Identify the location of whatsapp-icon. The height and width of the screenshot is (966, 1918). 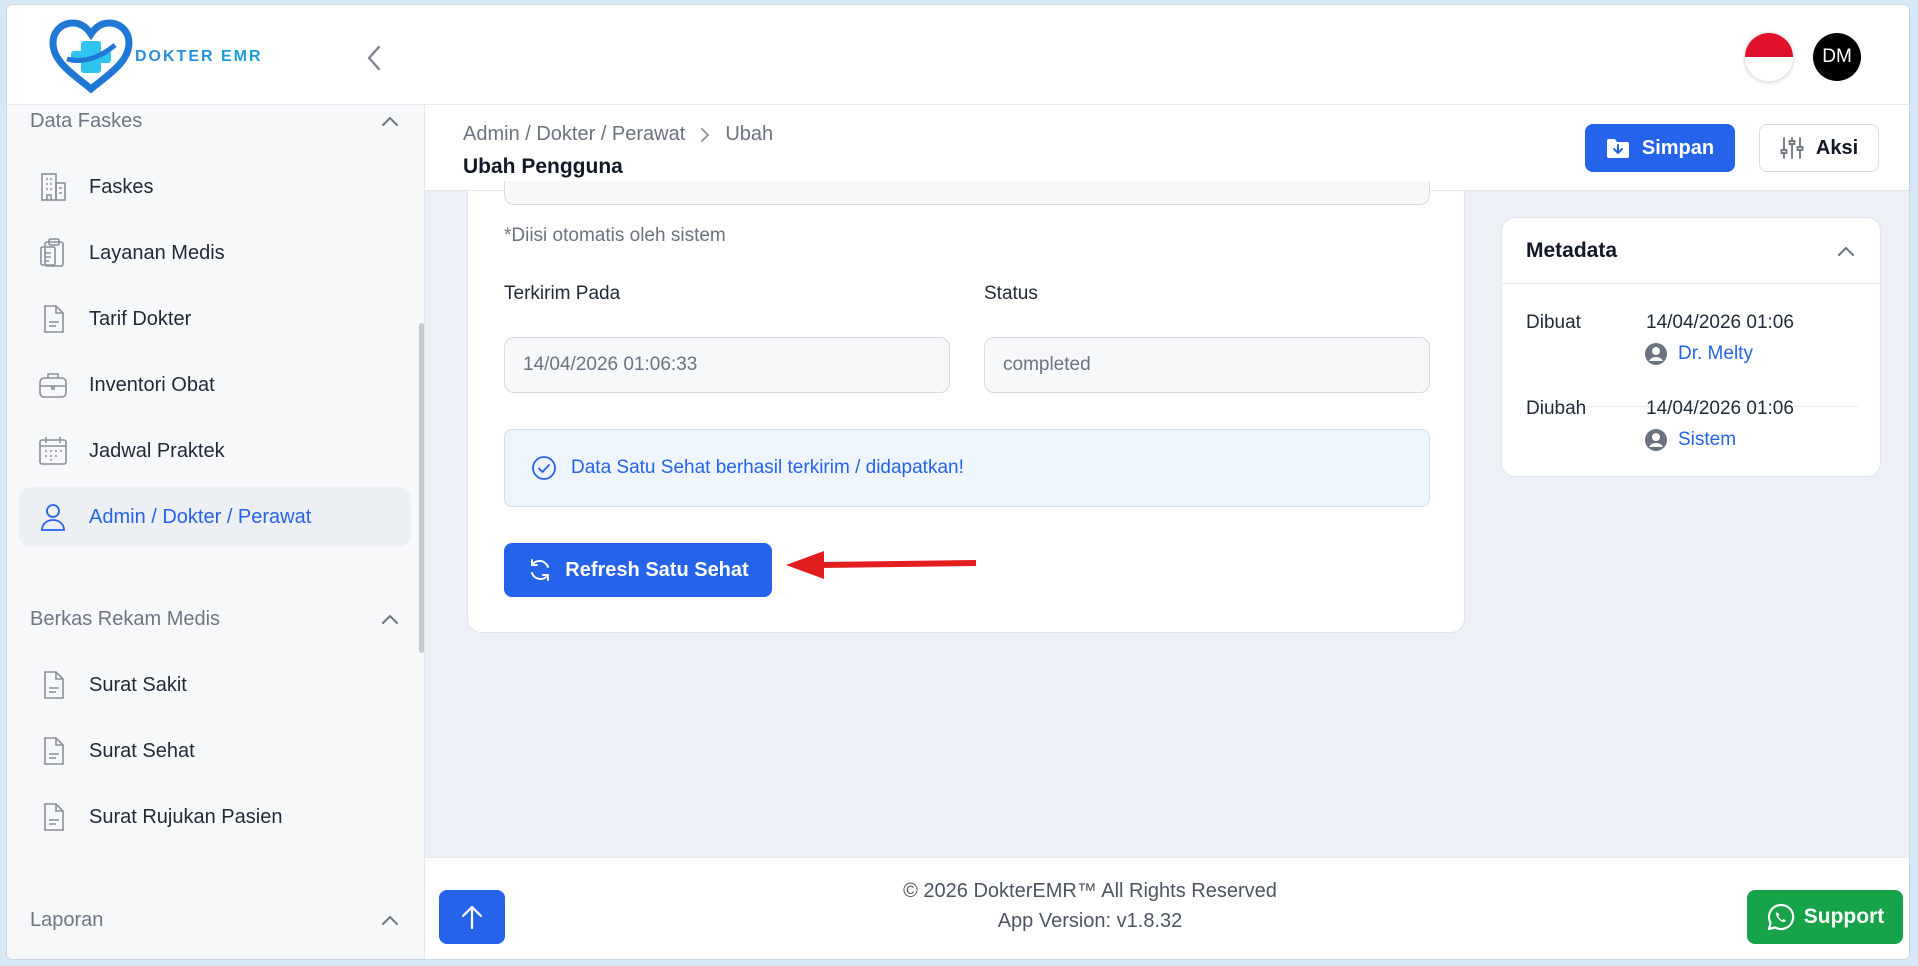
(1781, 917).